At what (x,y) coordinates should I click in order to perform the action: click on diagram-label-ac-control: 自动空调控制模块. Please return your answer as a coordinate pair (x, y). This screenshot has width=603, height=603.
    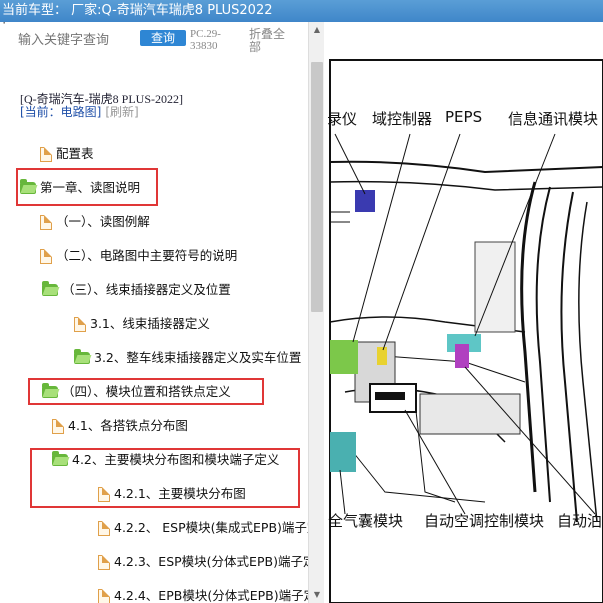
    Looking at the image, I should click on (484, 521).